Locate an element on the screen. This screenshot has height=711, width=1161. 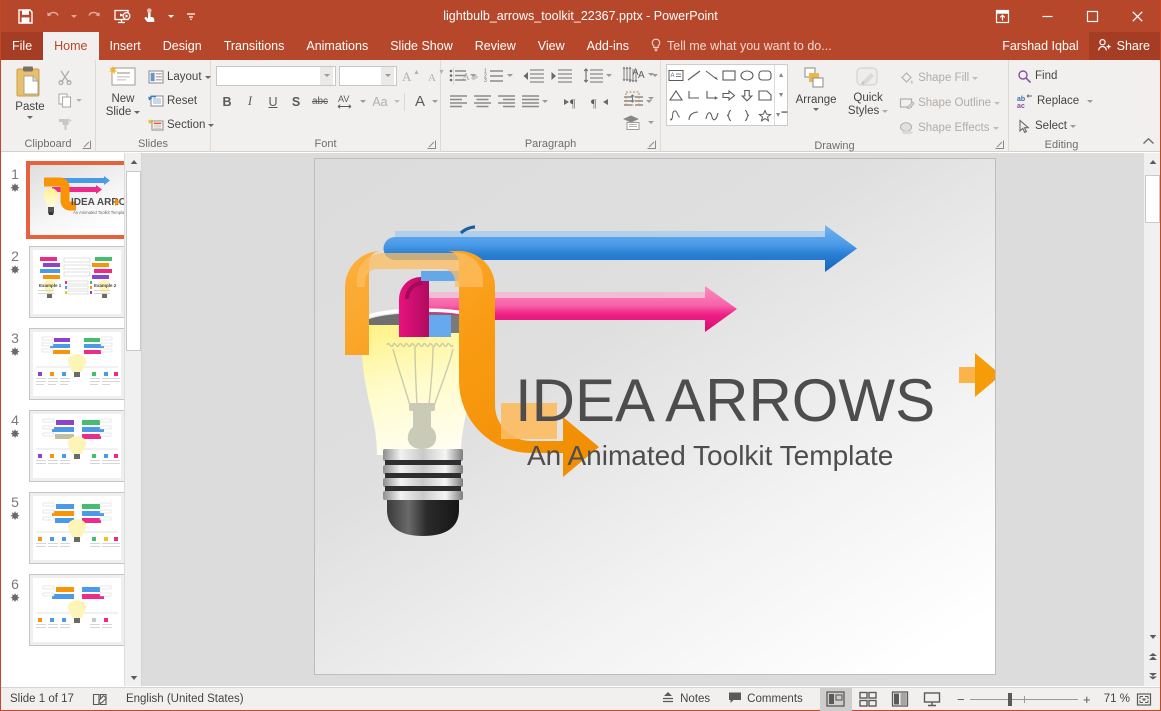
select-dropdown-arrow-icon is located at coordinates (1072, 126).